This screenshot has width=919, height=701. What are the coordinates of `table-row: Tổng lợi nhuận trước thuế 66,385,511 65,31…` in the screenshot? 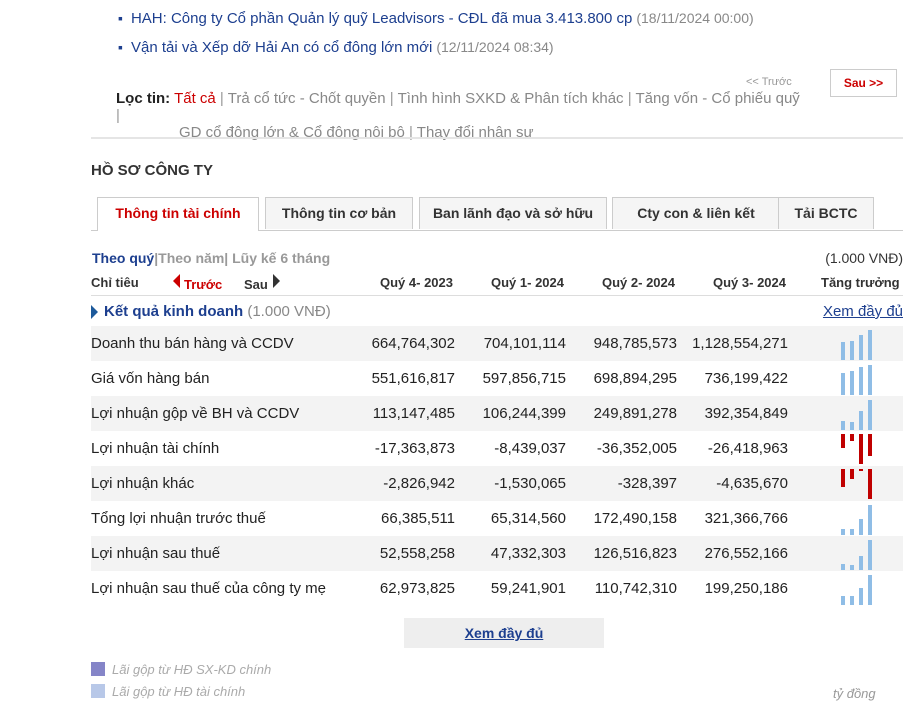 It's located at (497, 518).